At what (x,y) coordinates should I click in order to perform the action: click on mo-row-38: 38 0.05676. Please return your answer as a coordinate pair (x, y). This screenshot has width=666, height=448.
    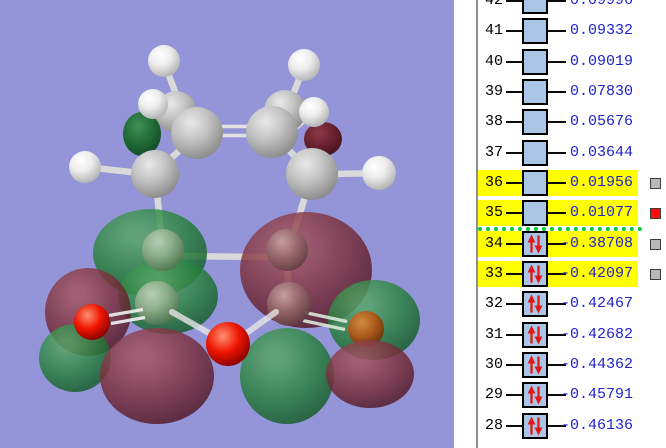
    Looking at the image, I should click on (572, 124).